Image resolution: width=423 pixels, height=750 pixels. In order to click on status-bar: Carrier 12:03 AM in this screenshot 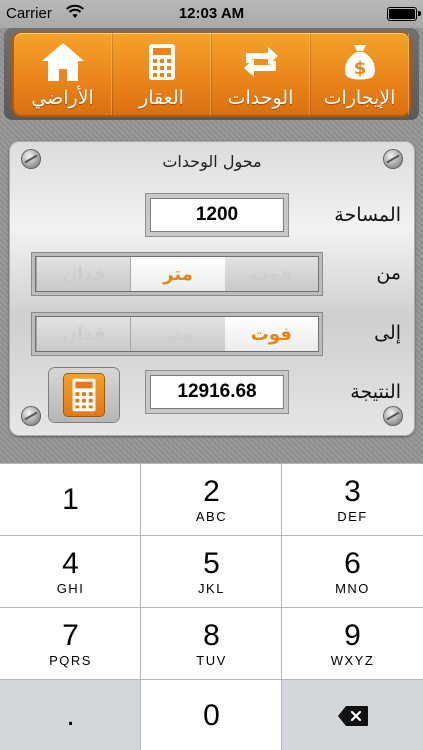, I will do `click(211, 14)`.